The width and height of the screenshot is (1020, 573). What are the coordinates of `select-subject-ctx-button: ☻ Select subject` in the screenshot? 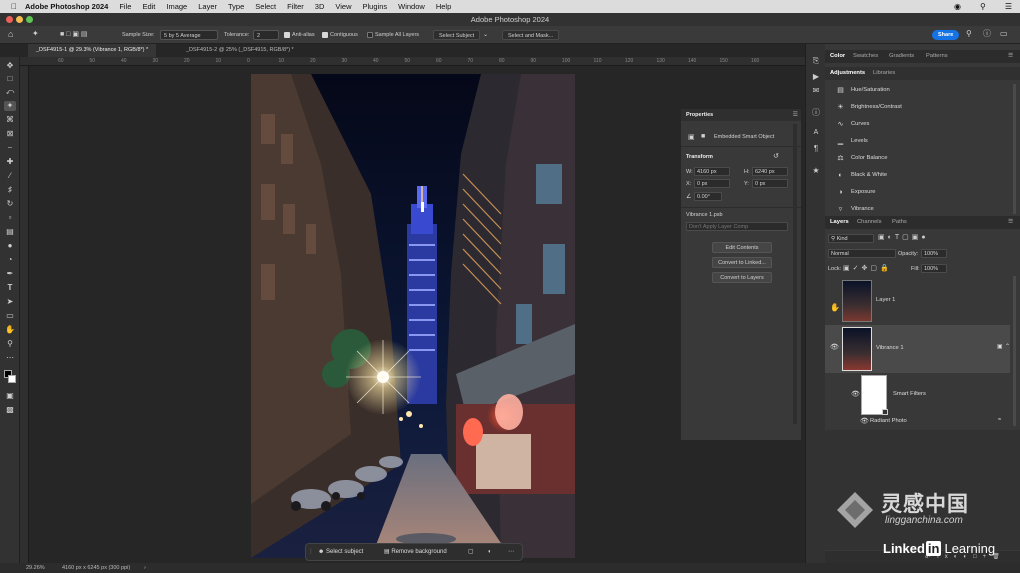 It's located at (340, 552).